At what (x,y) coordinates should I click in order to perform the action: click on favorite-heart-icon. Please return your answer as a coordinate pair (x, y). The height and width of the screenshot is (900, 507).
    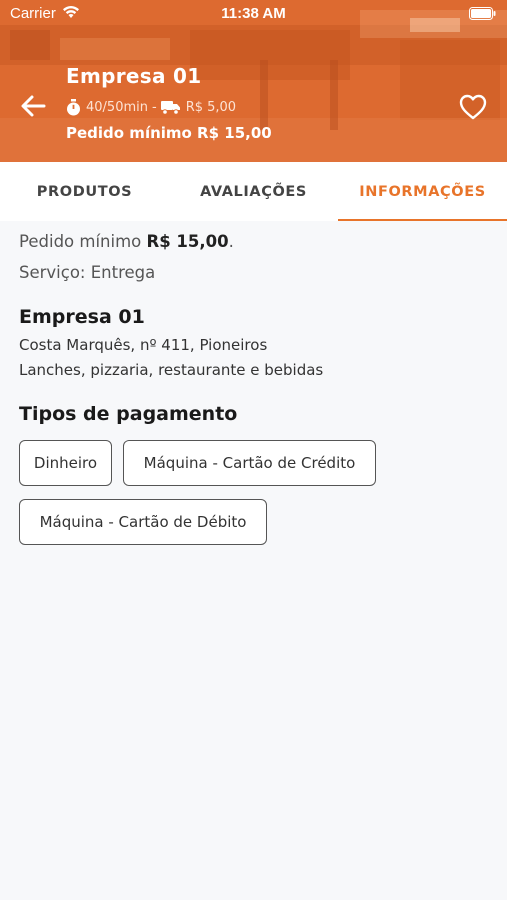
    Looking at the image, I should click on (473, 107).